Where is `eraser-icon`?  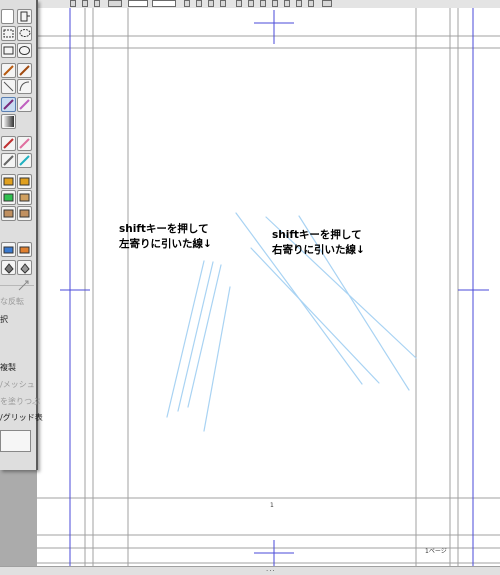 eraser-icon is located at coordinates (8, 249).